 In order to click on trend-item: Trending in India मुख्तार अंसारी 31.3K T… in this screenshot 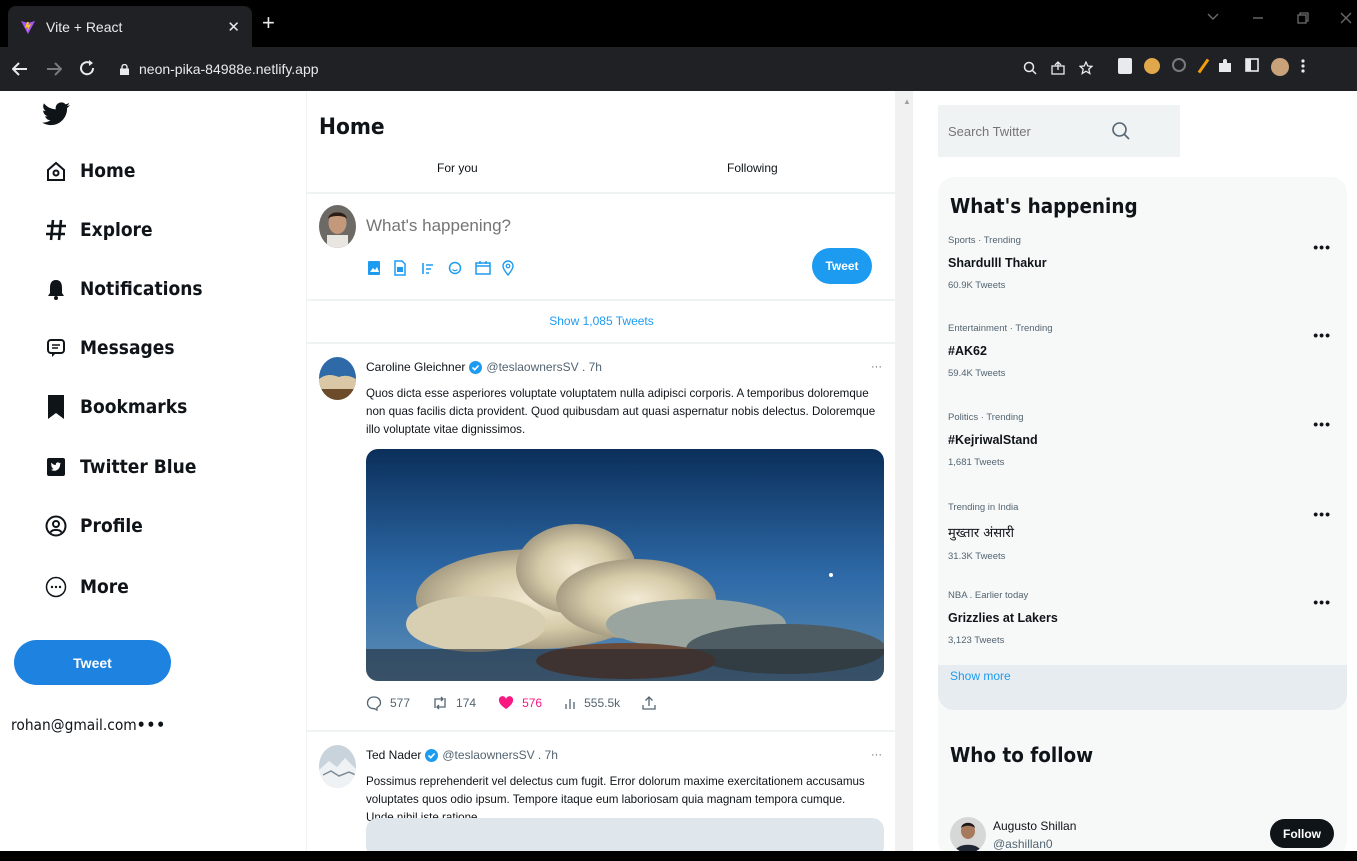, I will do `click(1145, 532)`.